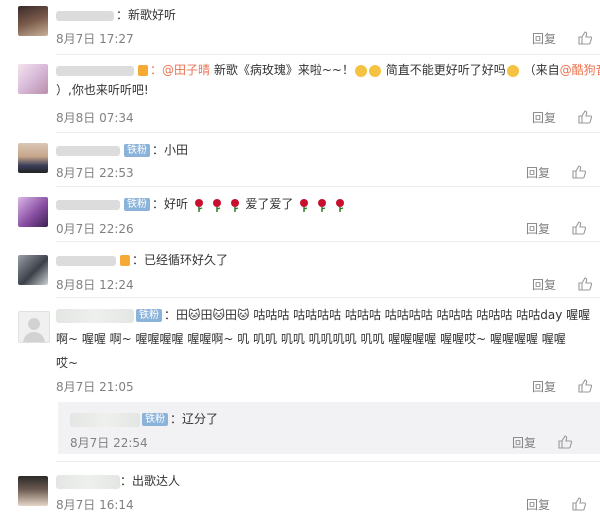 This screenshot has width=600, height=519. I want to click on comment-item: ：已经循环好久了 8月8日 12:24 回复, so click(300, 269).